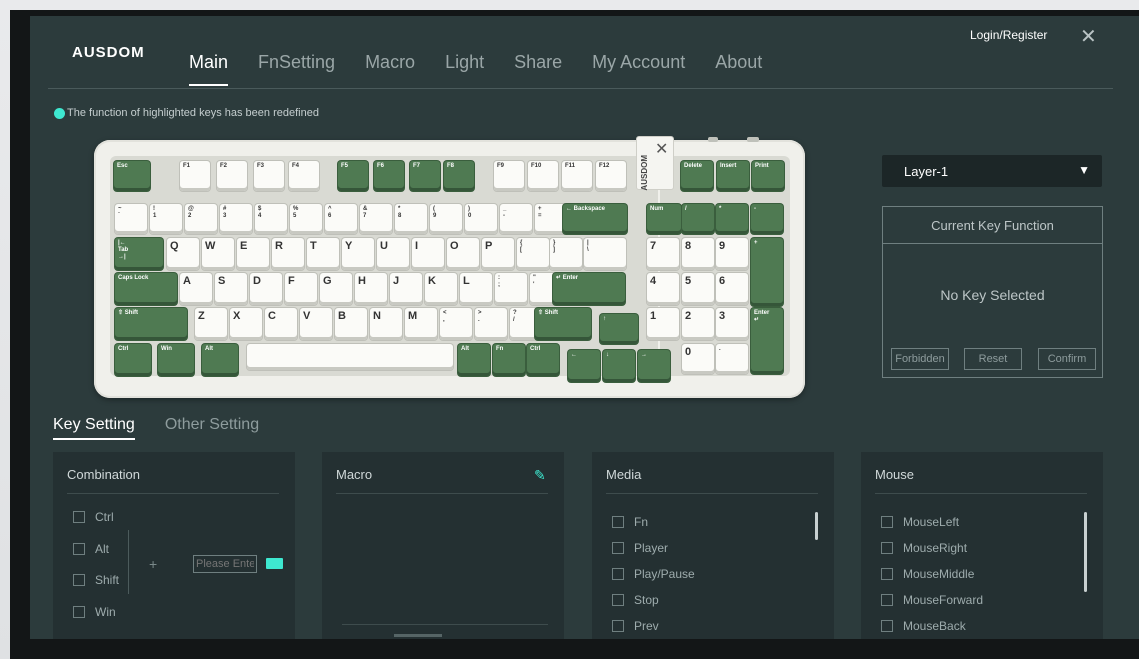  Describe the element at coordinates (133, 360) in the screenshot. I see `keyboard-key: Ctrl` at that location.